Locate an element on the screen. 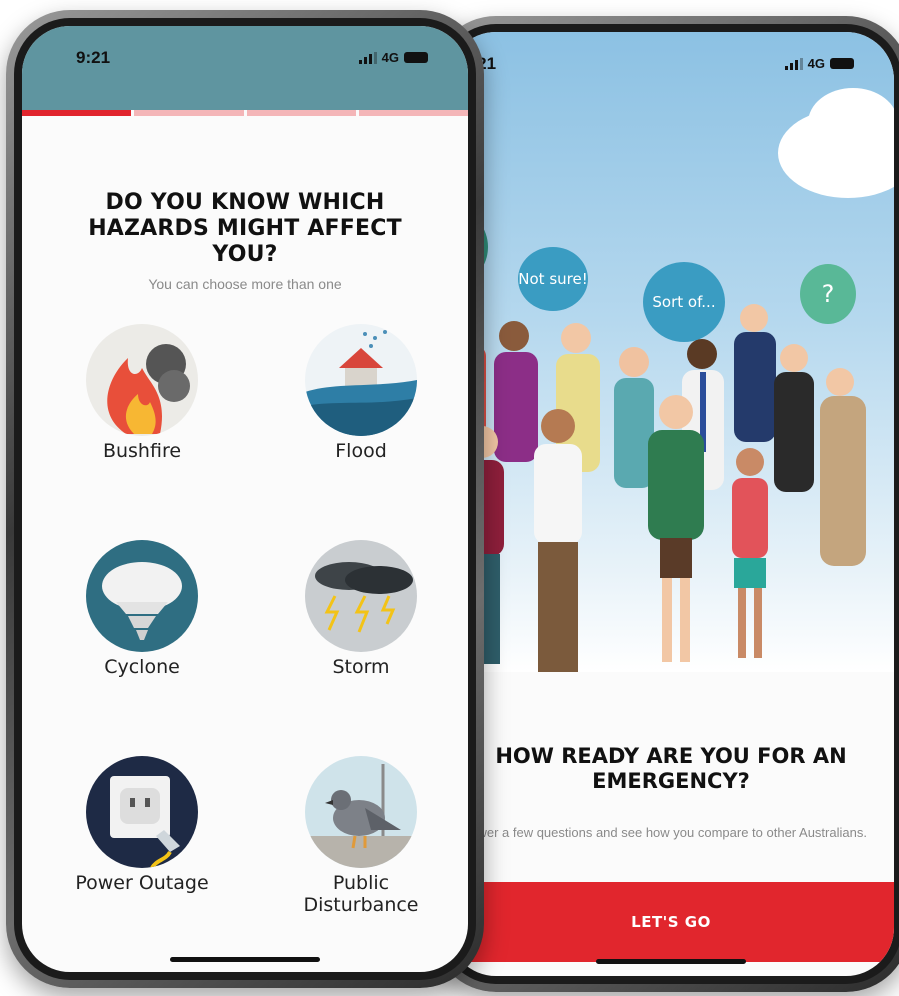  hazard-option-storm: Storm is located at coordinates (361, 609).